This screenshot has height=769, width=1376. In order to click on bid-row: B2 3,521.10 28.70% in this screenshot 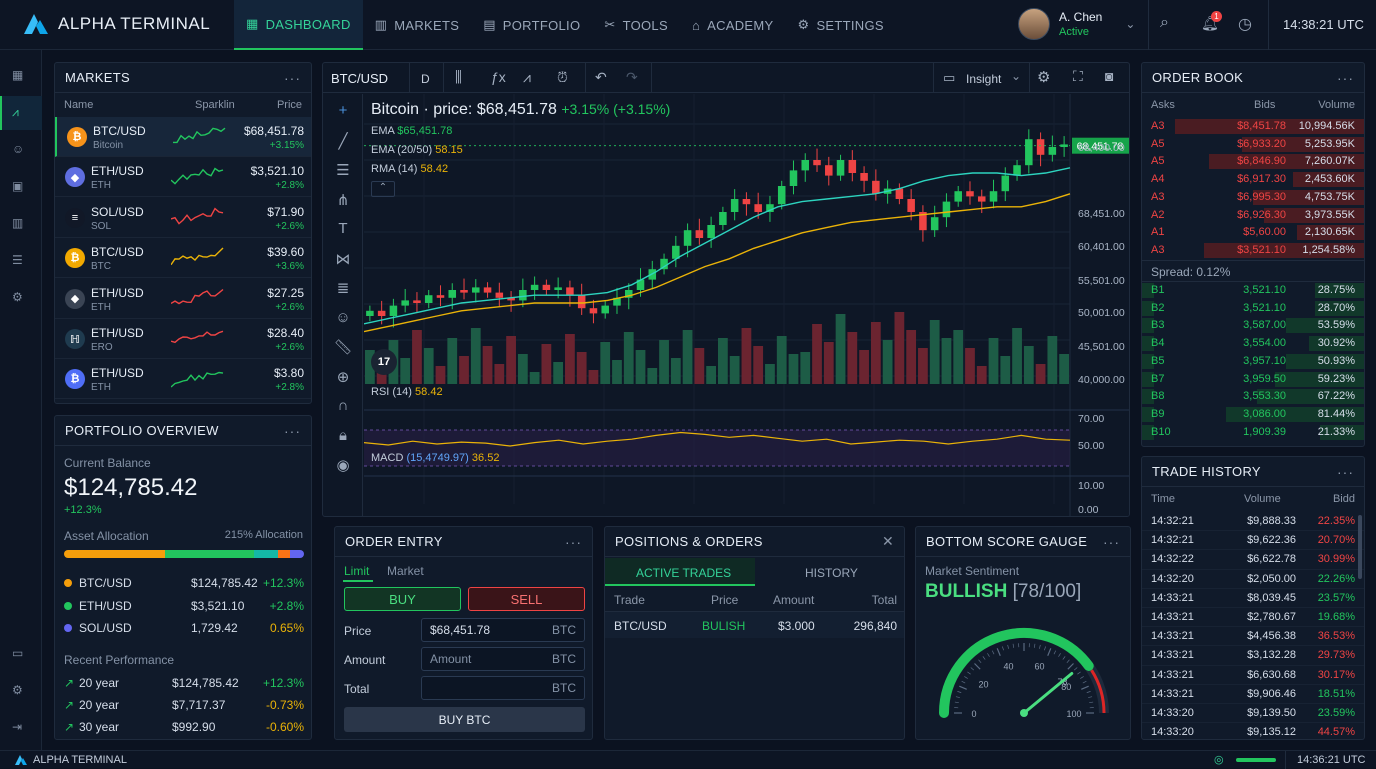, I will do `click(1253, 309)`.